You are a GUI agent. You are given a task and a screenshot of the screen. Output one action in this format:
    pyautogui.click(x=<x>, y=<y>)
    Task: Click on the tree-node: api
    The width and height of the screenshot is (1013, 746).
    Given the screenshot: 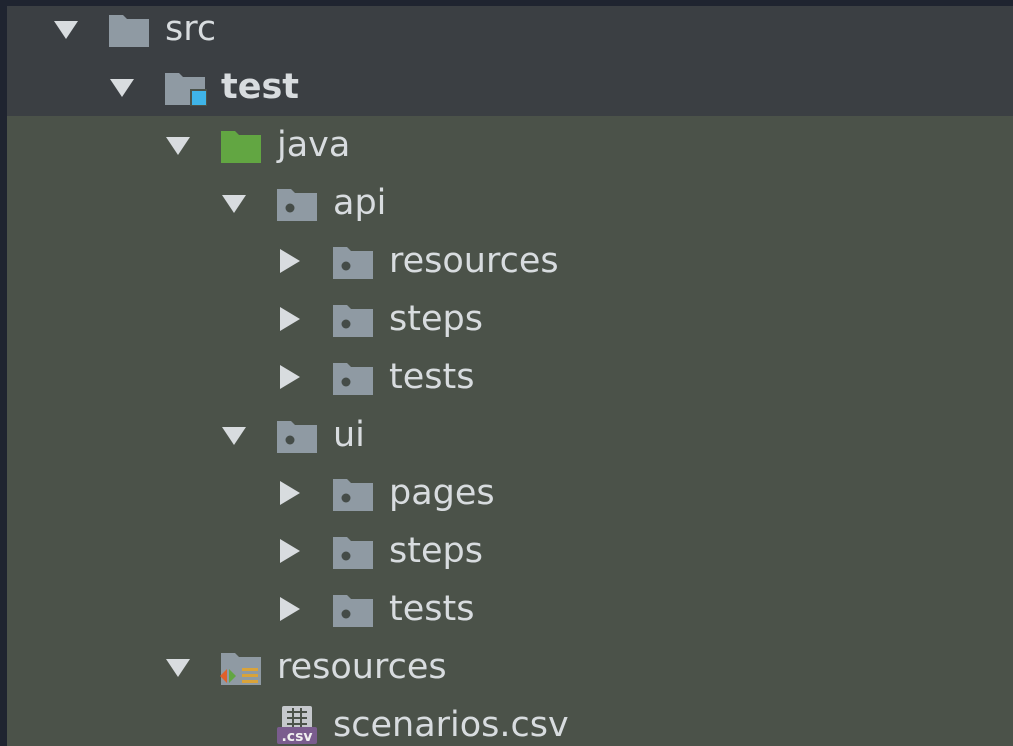 What is the action you would take?
    pyautogui.click(x=510, y=203)
    